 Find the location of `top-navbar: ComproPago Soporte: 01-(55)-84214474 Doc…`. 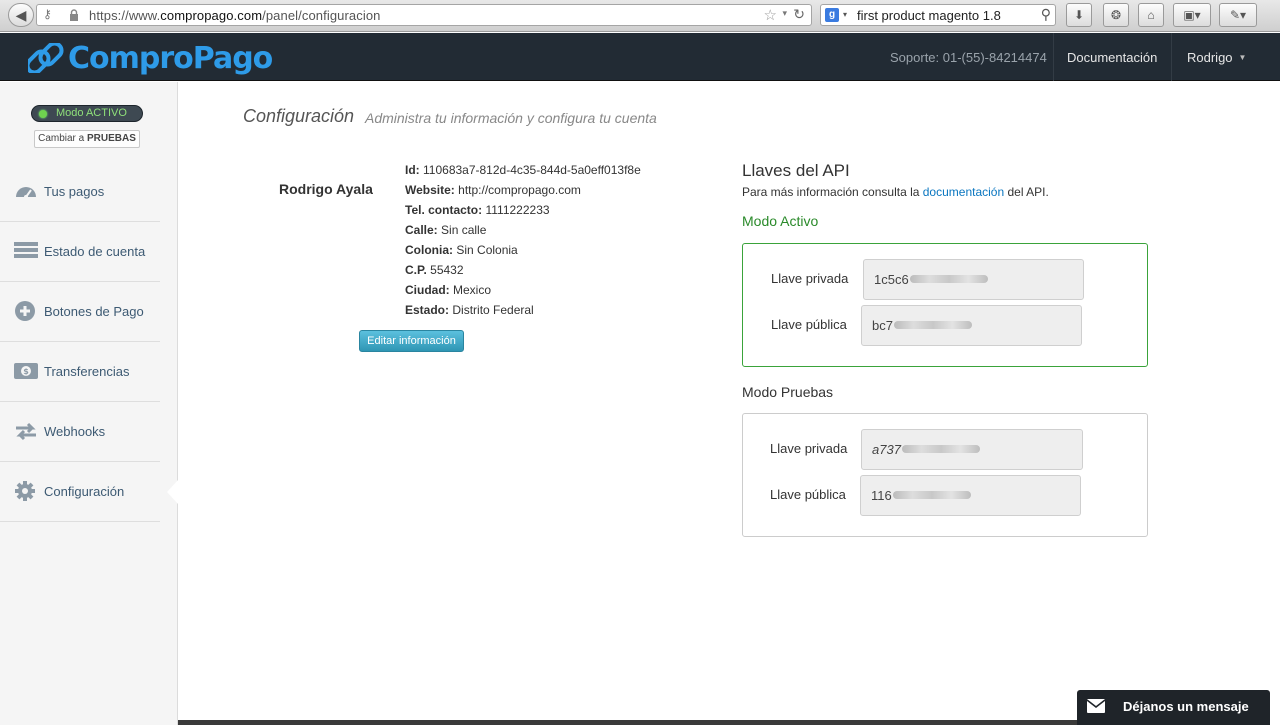

top-navbar: ComproPago Soporte: 01-(55)-84214474 Doc… is located at coordinates (640, 57).